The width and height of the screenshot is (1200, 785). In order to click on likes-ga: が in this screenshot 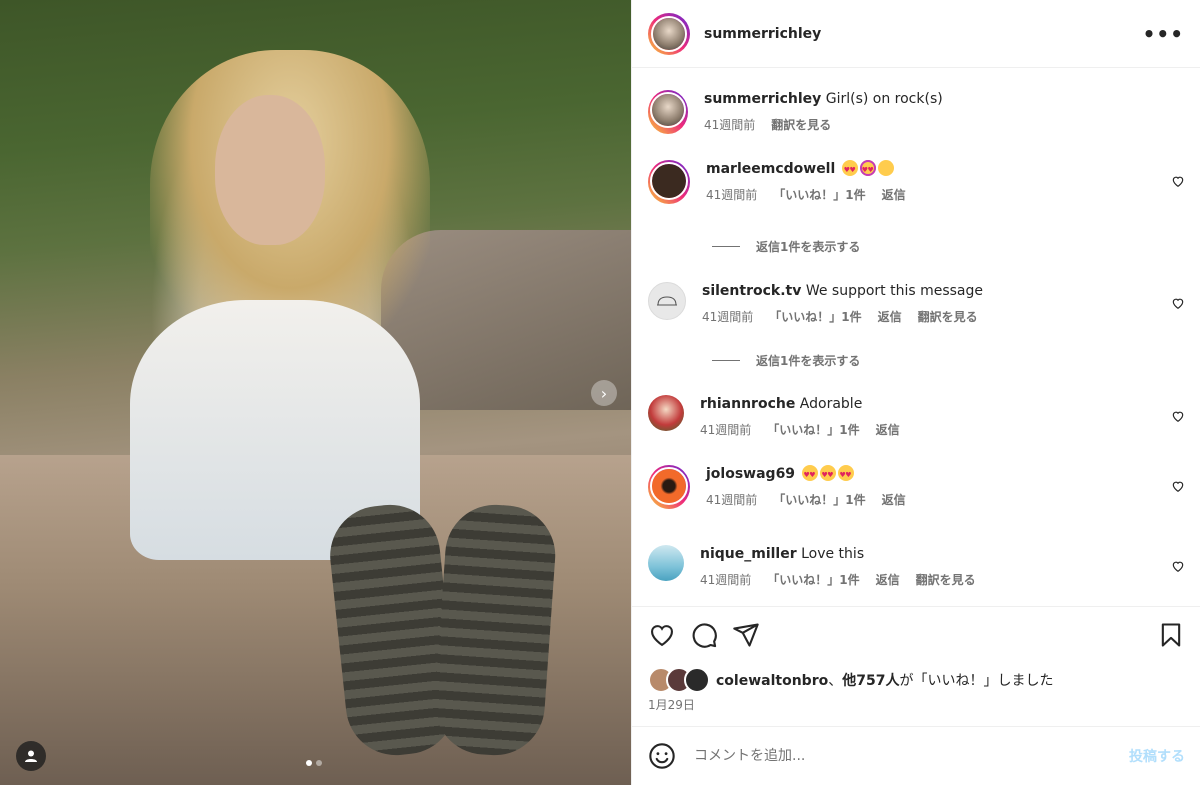, I will do `click(906, 681)`.